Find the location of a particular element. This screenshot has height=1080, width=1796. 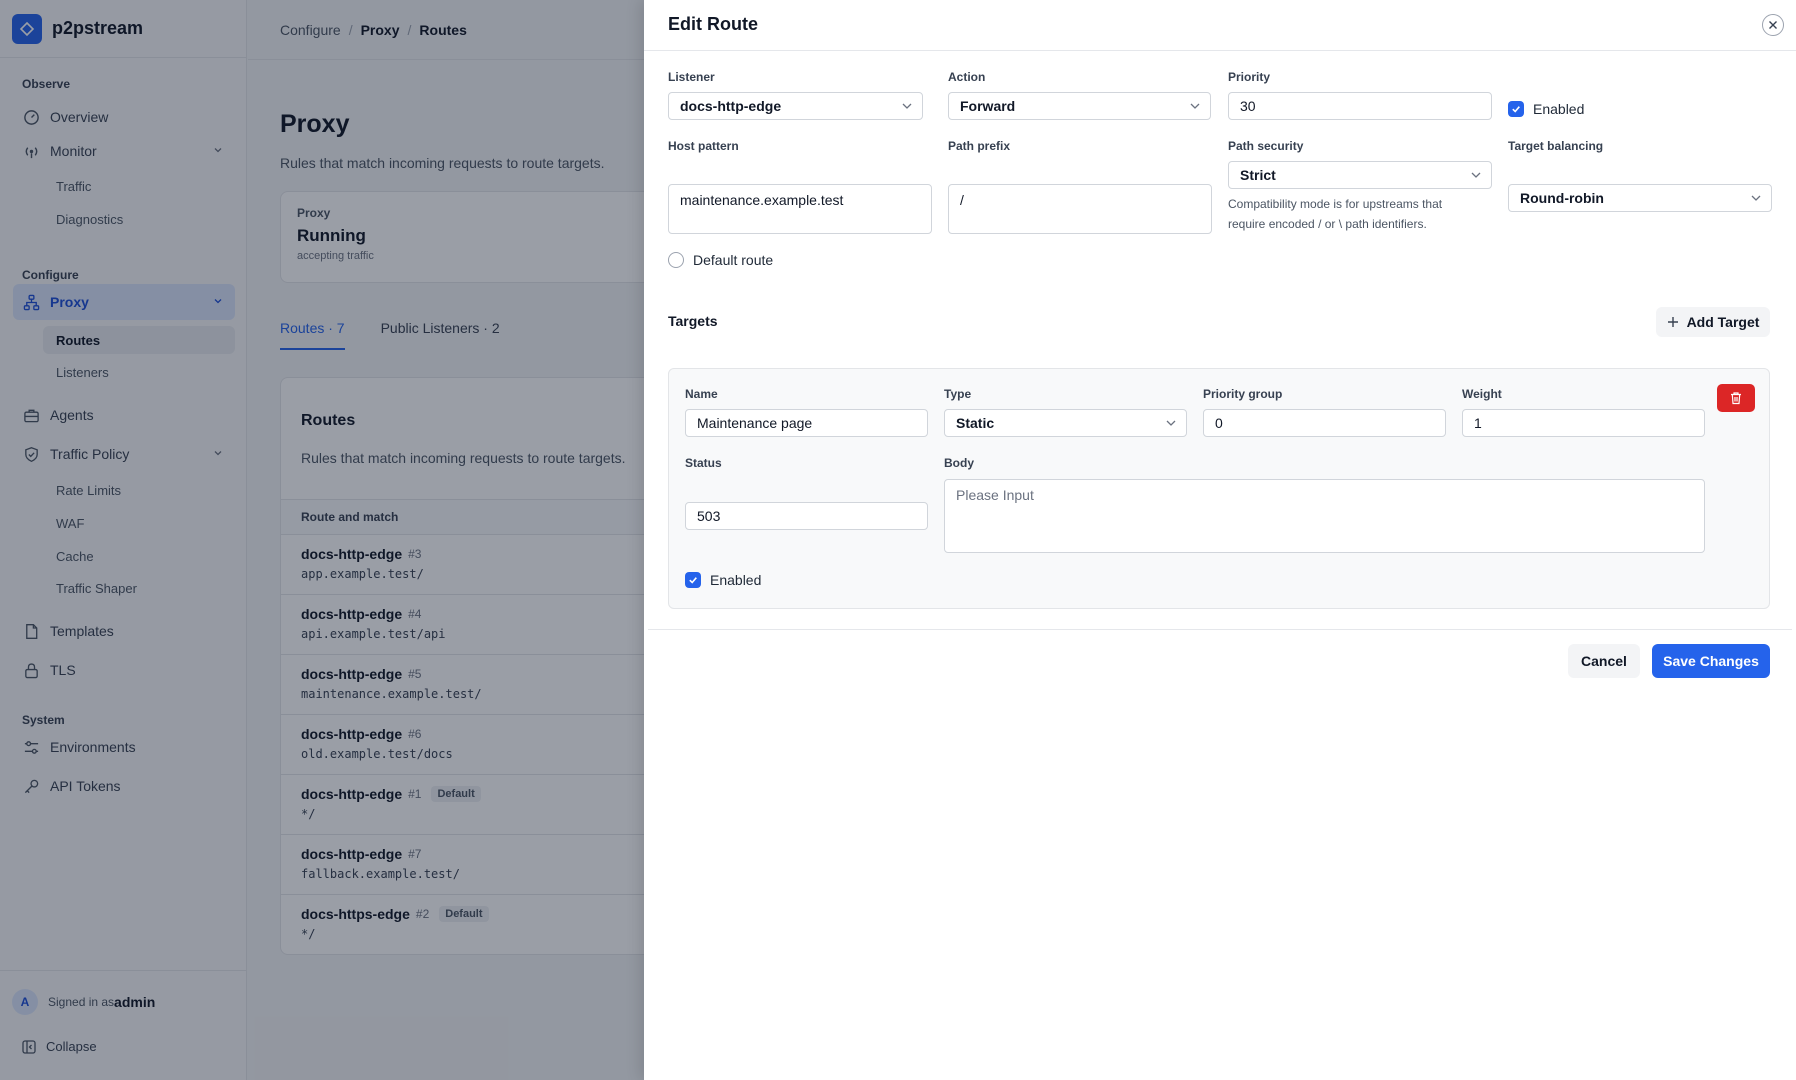

target-balancing-select: Round-robin is located at coordinates (1640, 198).